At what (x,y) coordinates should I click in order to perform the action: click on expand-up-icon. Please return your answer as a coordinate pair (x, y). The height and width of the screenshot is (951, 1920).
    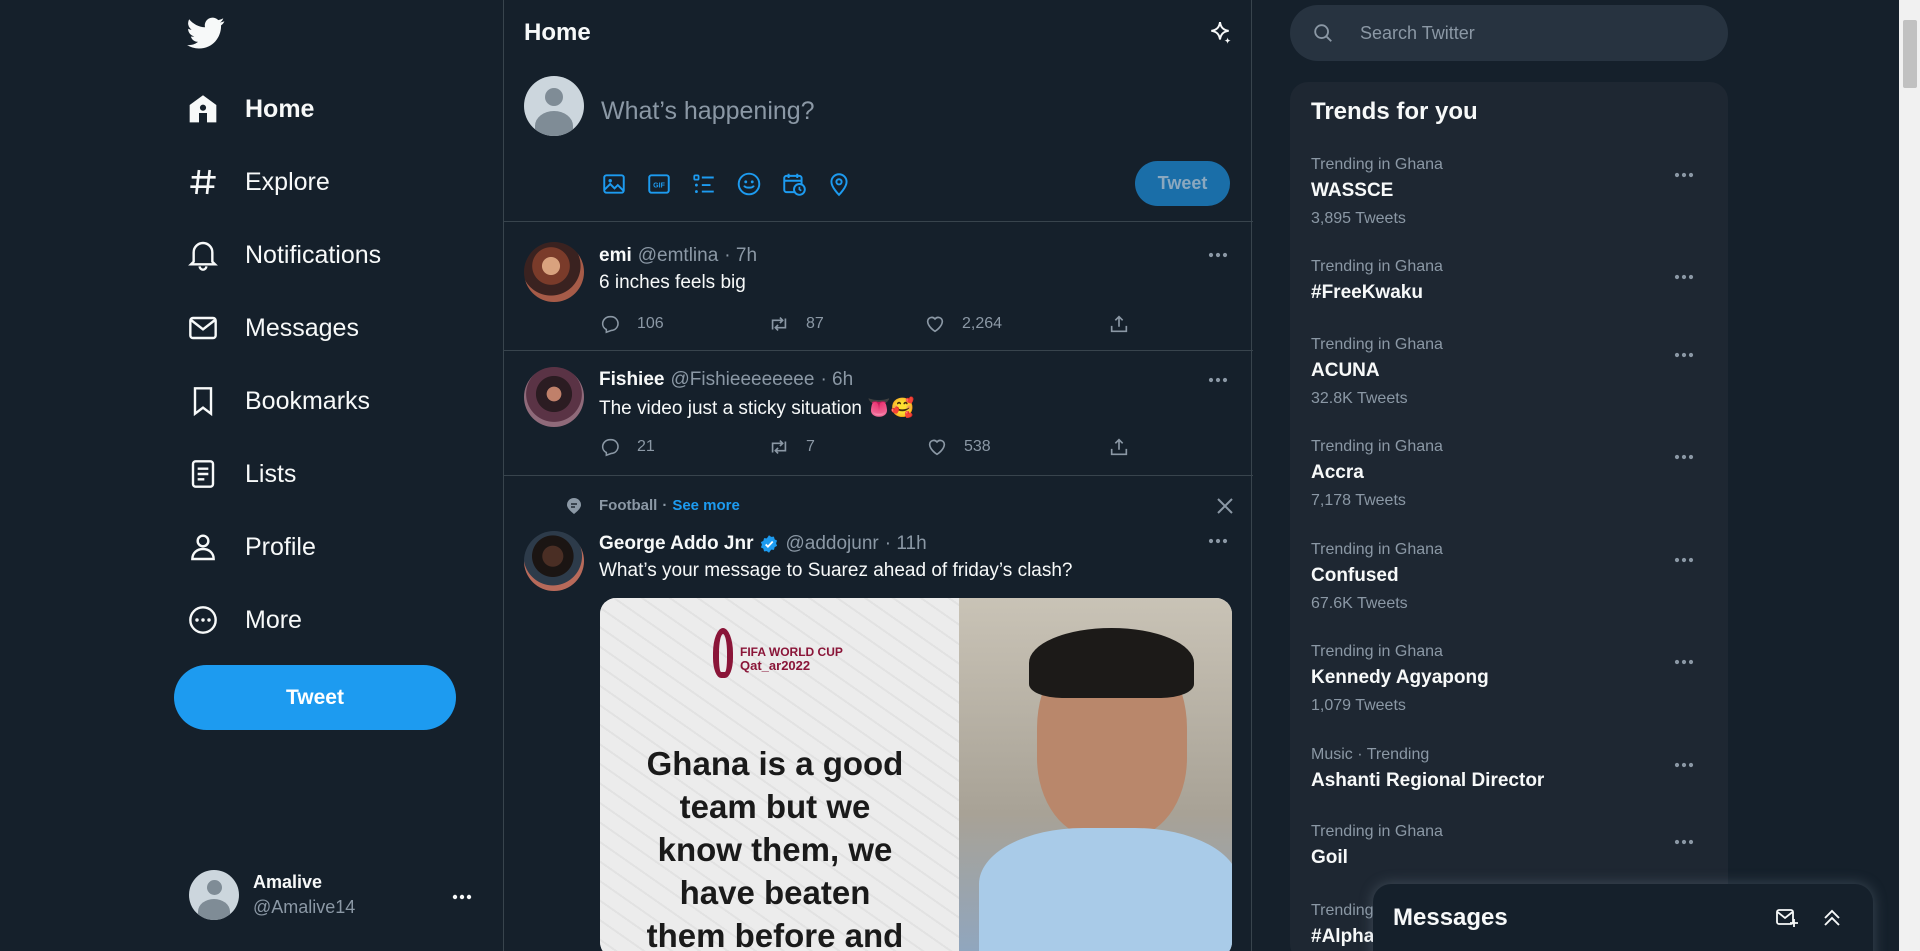
    Looking at the image, I should click on (1832, 918).